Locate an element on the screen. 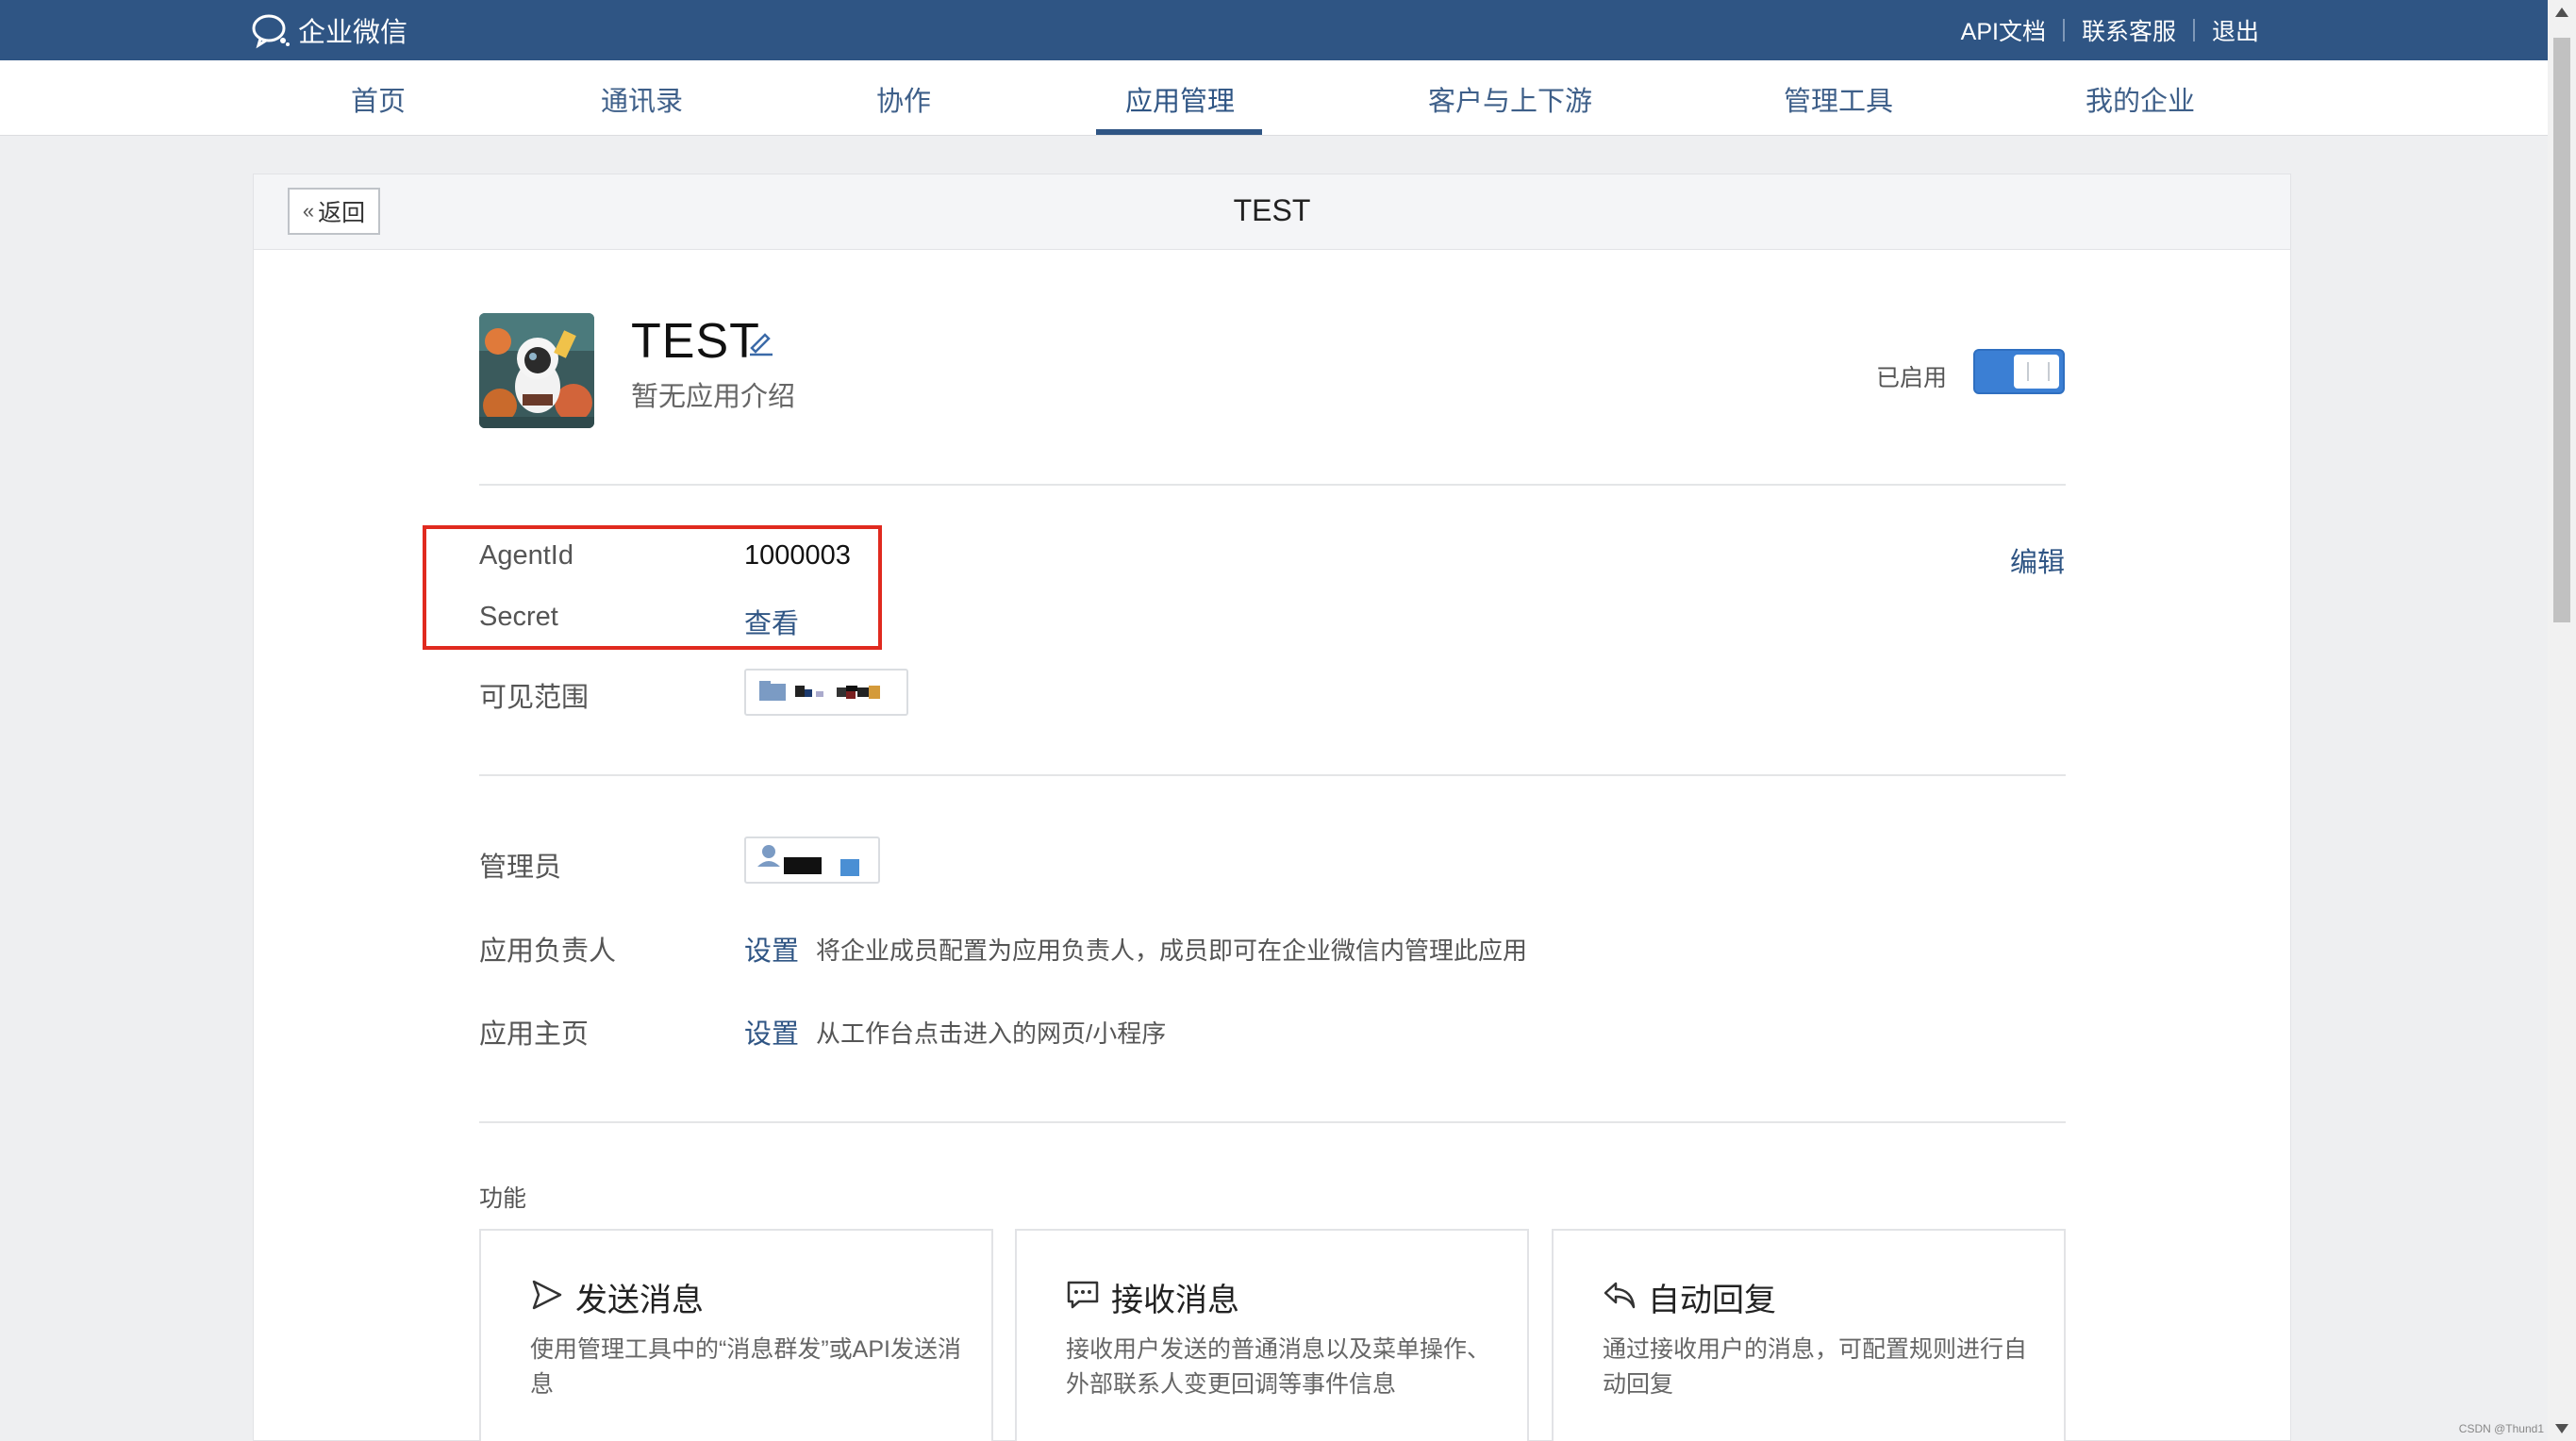 The height and width of the screenshot is (1441, 2576). feature-title: 自动回复 is located at coordinates (1712, 1301).